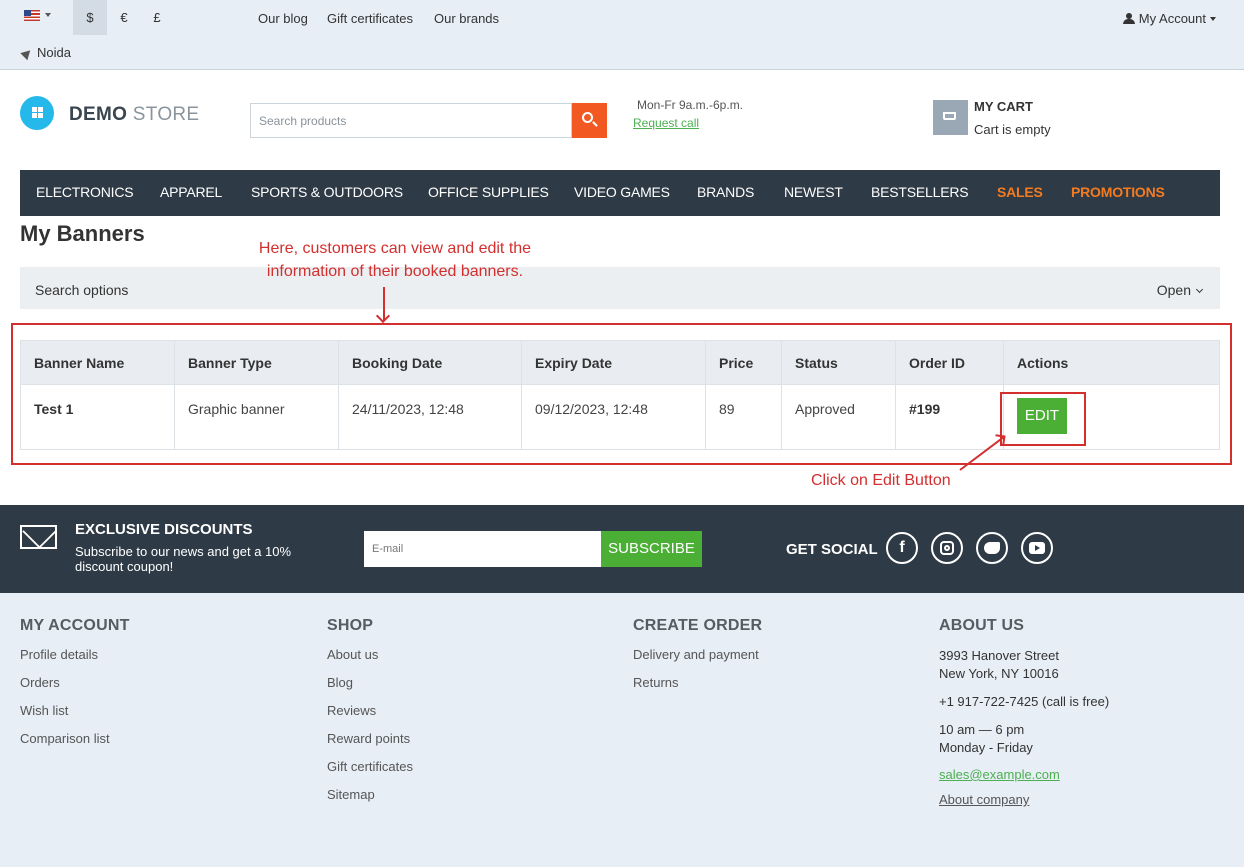 The image size is (1244, 867). What do you see at coordinates (813, 192) in the screenshot?
I see `nav-newest: NEWEST` at bounding box center [813, 192].